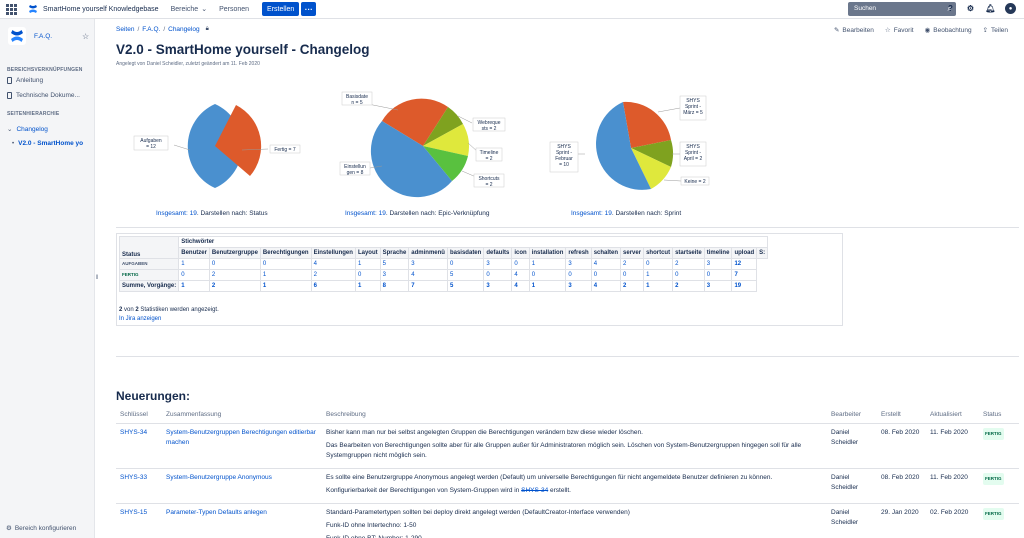  Describe the element at coordinates (133, 477) in the screenshot. I see `issue-key-link: SHYS-33` at that location.